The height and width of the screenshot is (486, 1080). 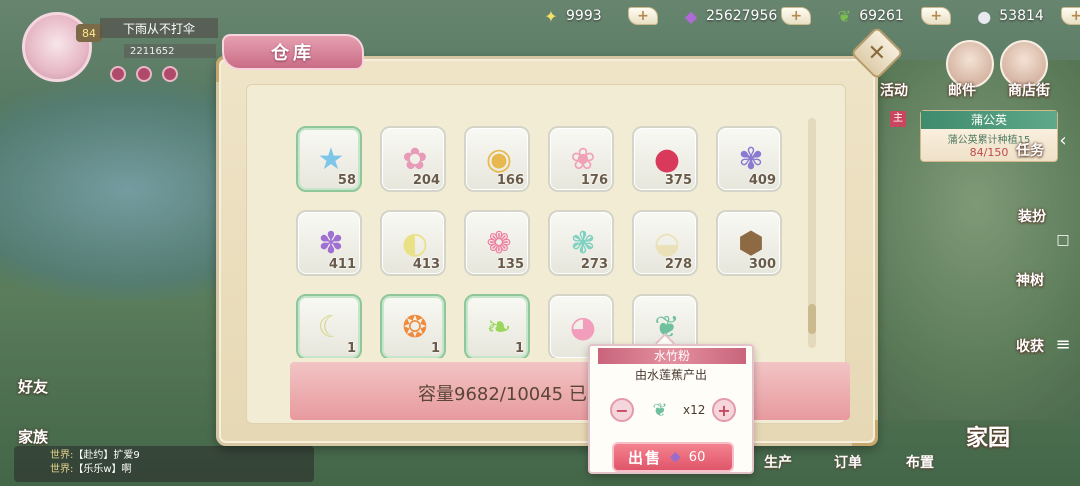 I want to click on item-count: 413, so click(x=426, y=264).